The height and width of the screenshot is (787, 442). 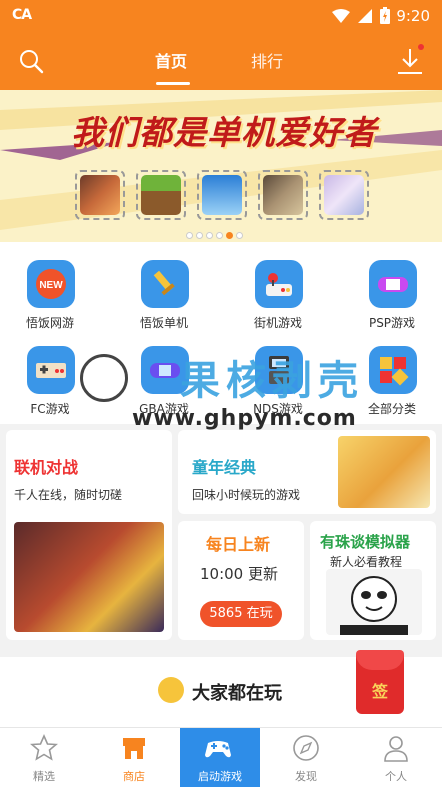 I want to click on sign-in-label: 签, so click(x=379, y=691).